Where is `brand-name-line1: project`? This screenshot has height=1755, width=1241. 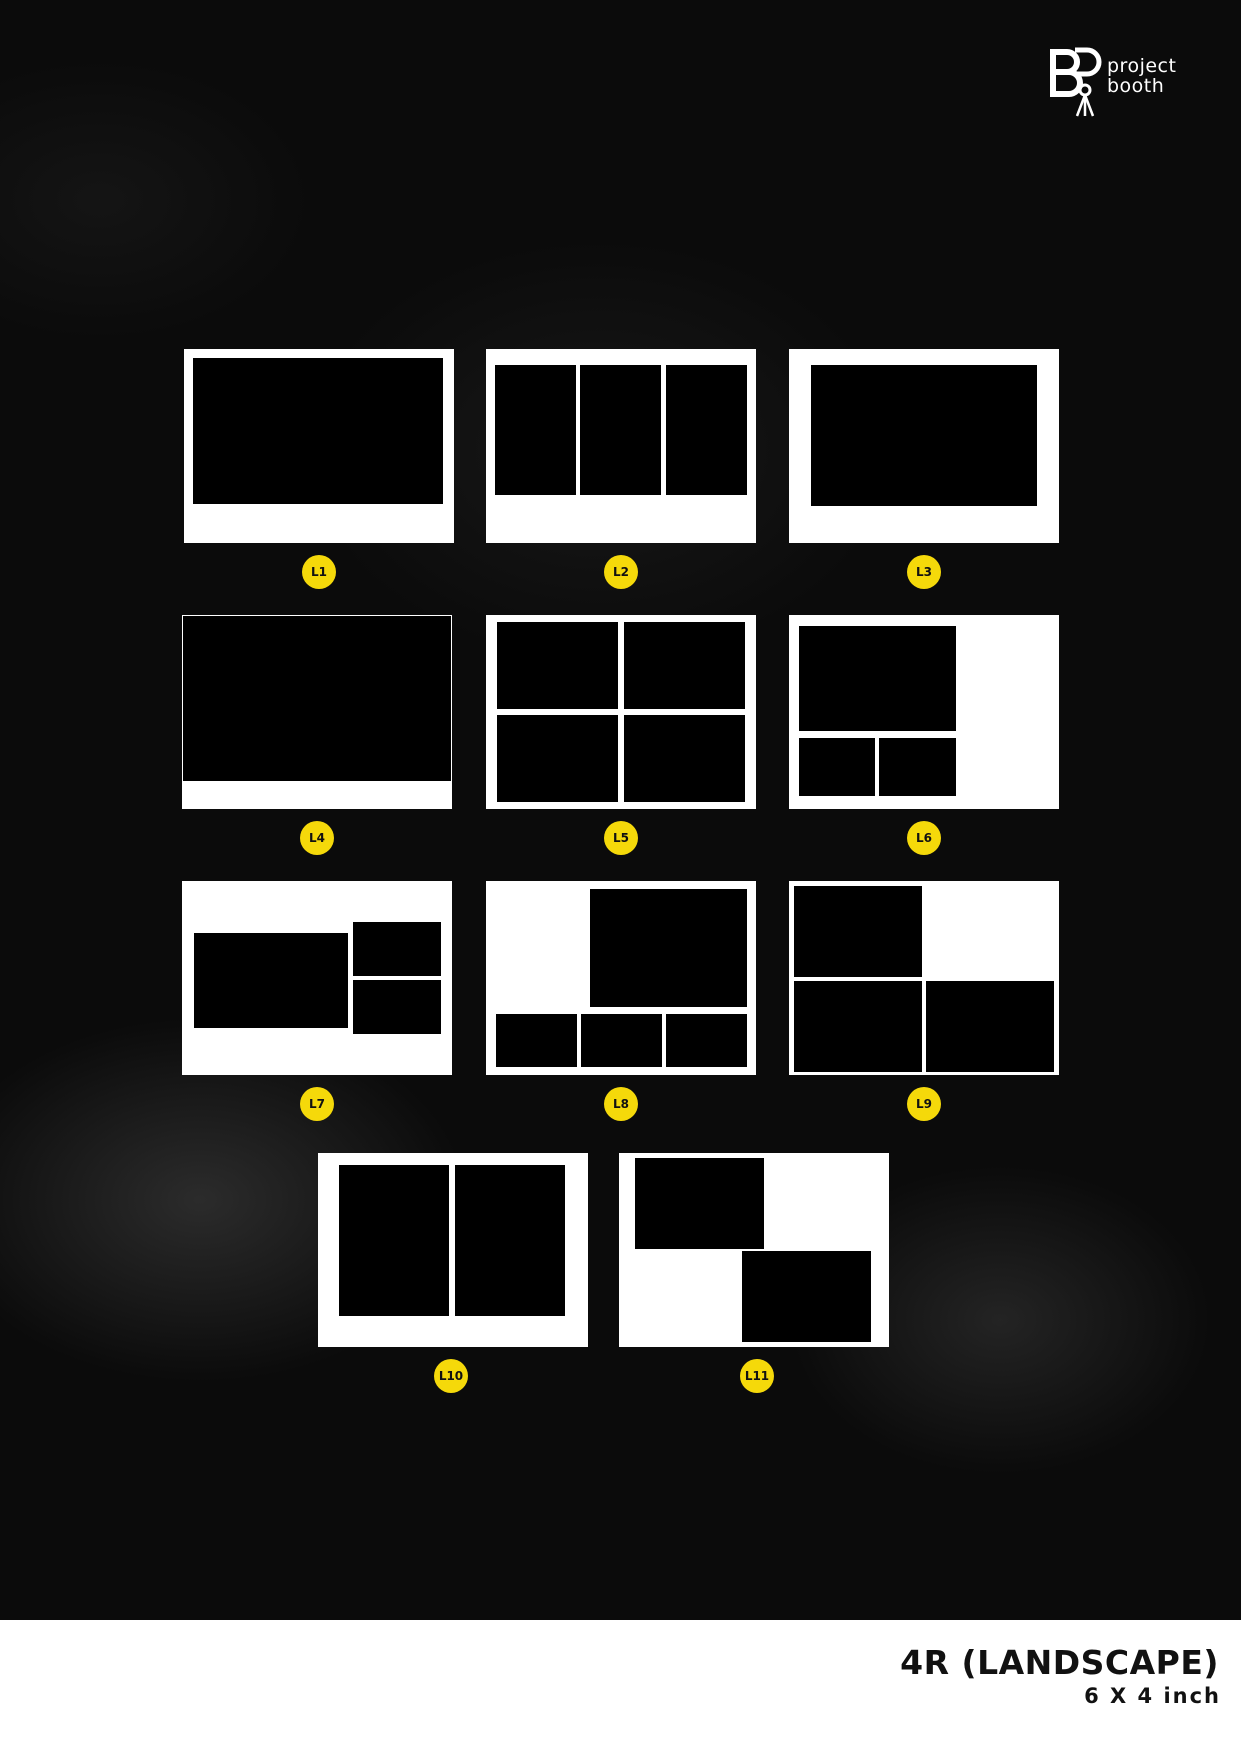
brand-name-line1: project is located at coordinates (1142, 66).